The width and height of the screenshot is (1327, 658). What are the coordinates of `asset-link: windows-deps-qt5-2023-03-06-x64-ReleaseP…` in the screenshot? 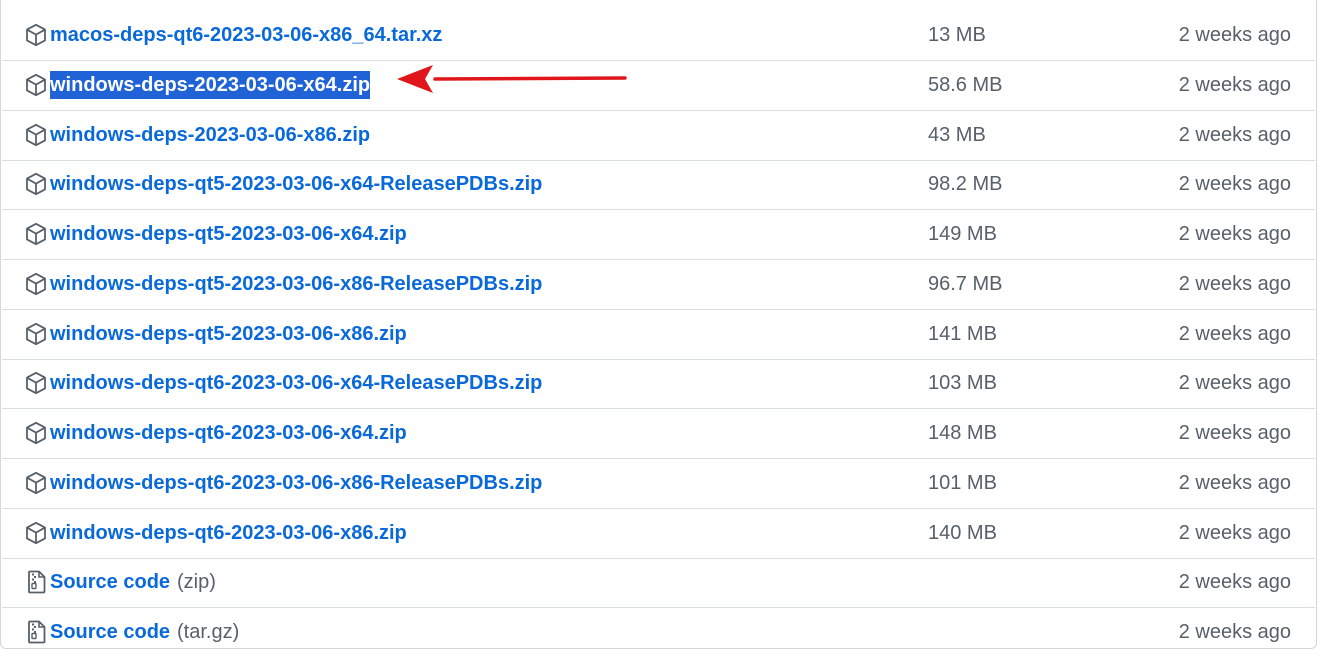 It's located at (296, 184).